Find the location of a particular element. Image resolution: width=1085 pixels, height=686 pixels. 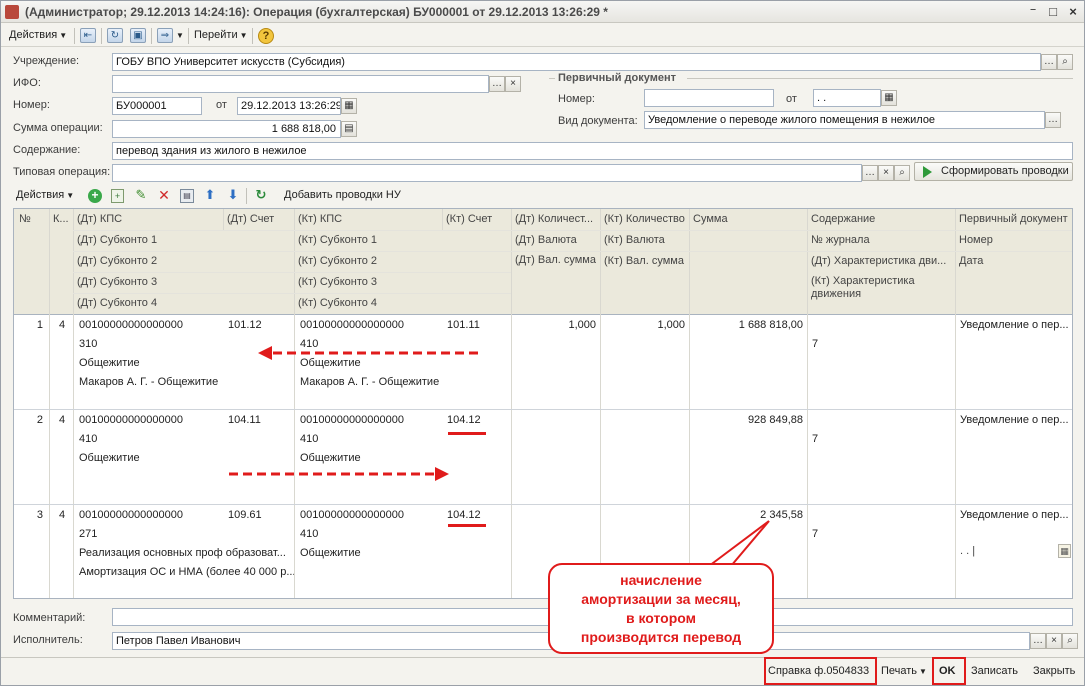

col-header-kt-currency: (Кт) Валюта is located at coordinates (645, 240).